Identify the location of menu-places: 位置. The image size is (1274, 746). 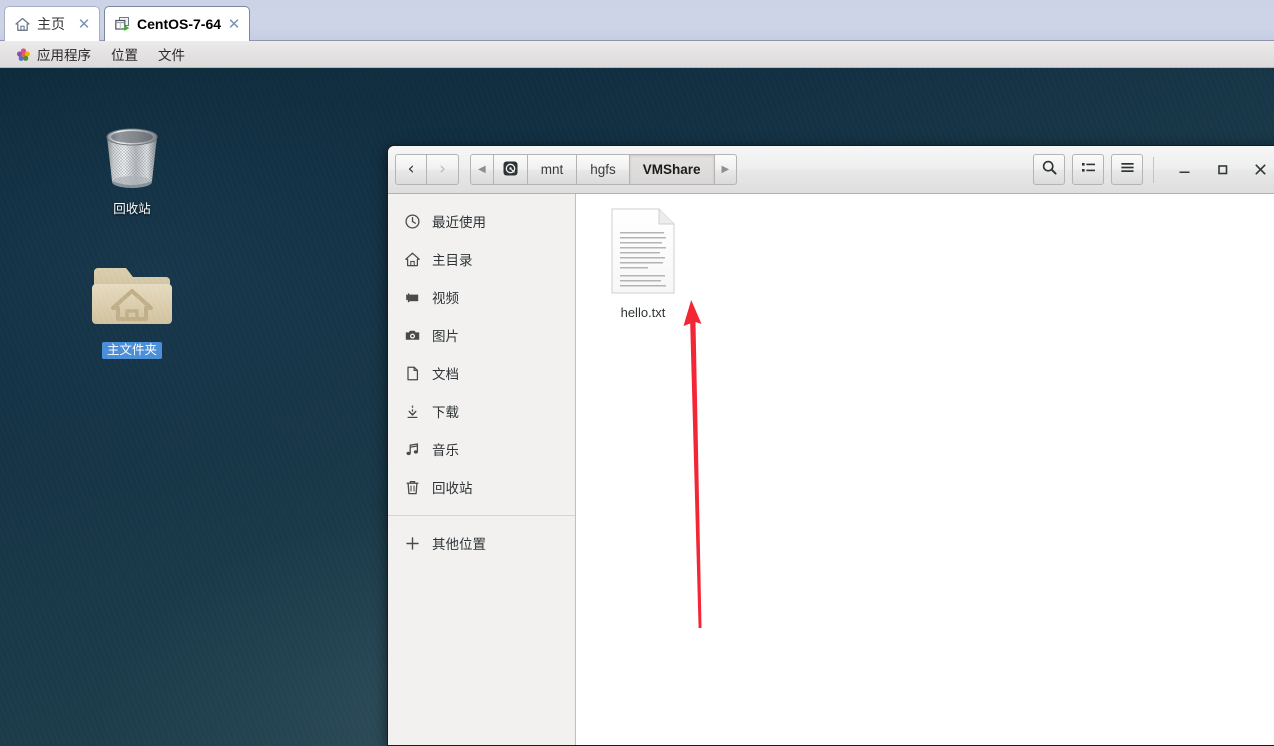
(124, 54).